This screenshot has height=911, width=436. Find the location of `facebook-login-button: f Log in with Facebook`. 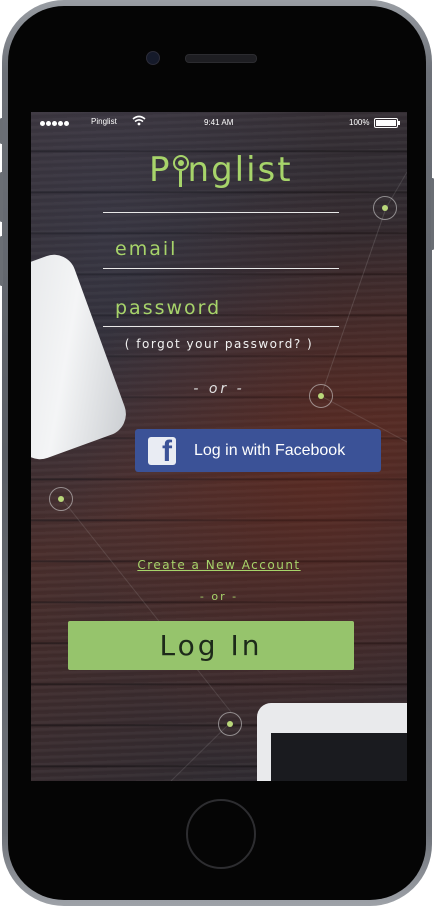

facebook-login-button: f Log in with Facebook is located at coordinates (258, 450).